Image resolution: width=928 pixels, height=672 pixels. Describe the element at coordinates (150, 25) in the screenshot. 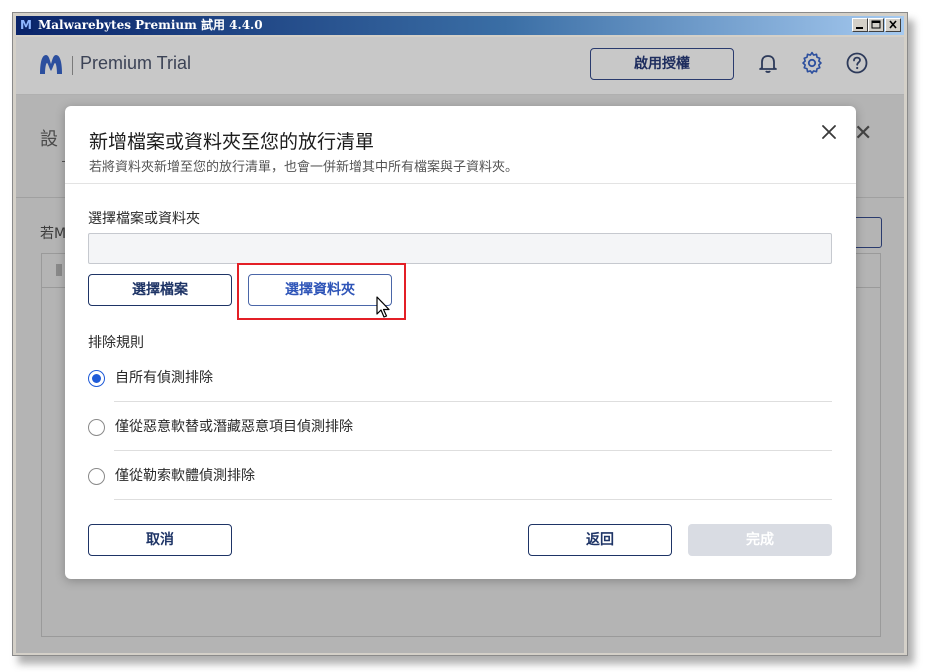

I see `window-title: Malwarebytes Premium 試用 4.4.0` at that location.